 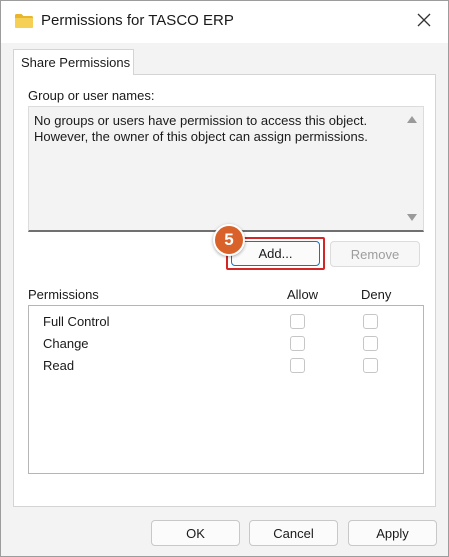 What do you see at coordinates (226, 344) in the screenshot?
I see `permission-row-change: Change` at bounding box center [226, 344].